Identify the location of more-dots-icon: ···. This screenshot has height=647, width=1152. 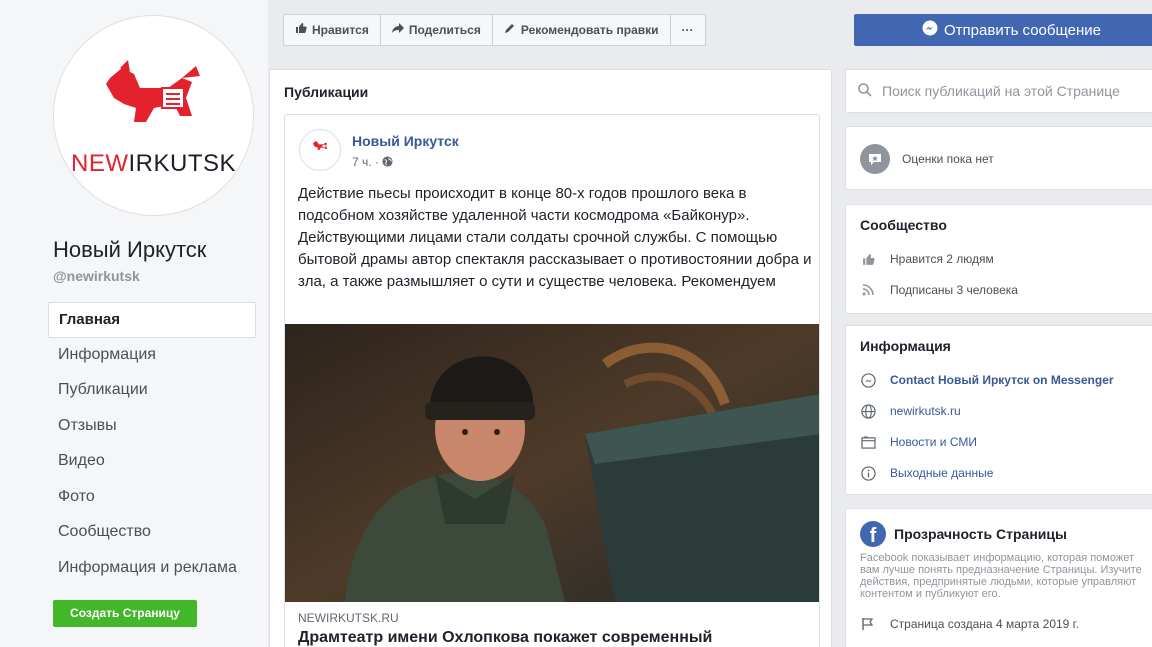
(687, 30).